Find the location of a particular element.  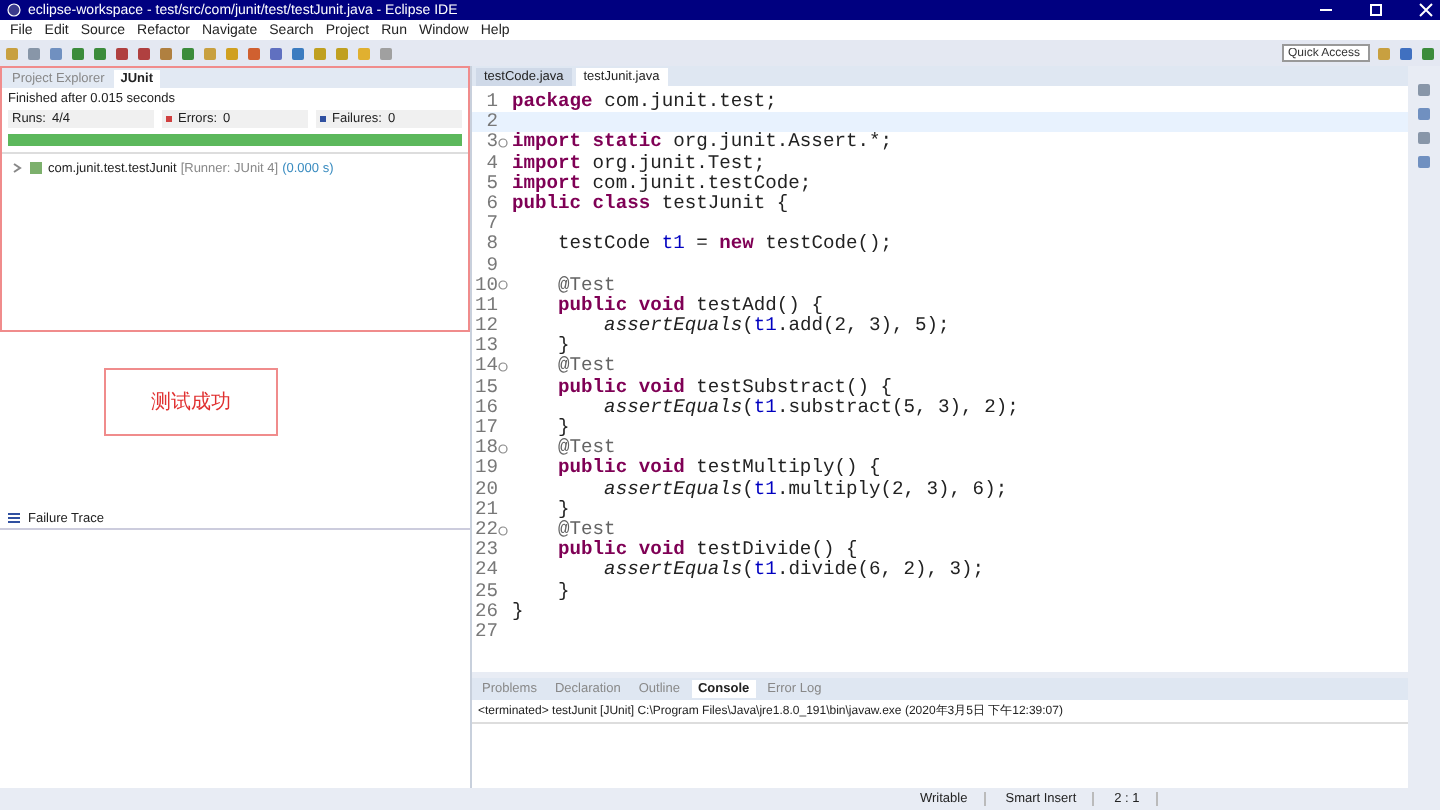

line-number: 7 is located at coordinates (491, 224).